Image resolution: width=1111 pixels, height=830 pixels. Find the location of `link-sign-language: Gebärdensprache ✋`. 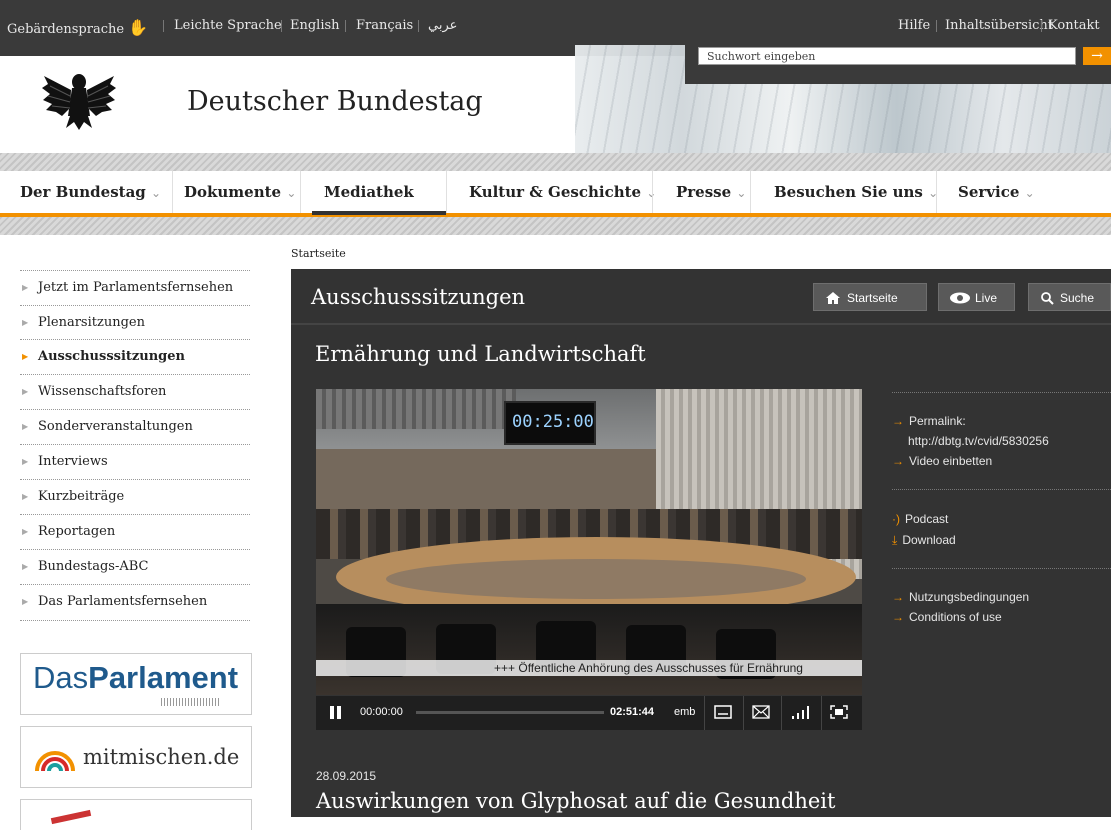

link-sign-language: Gebärdensprache ✋ is located at coordinates (77, 27).